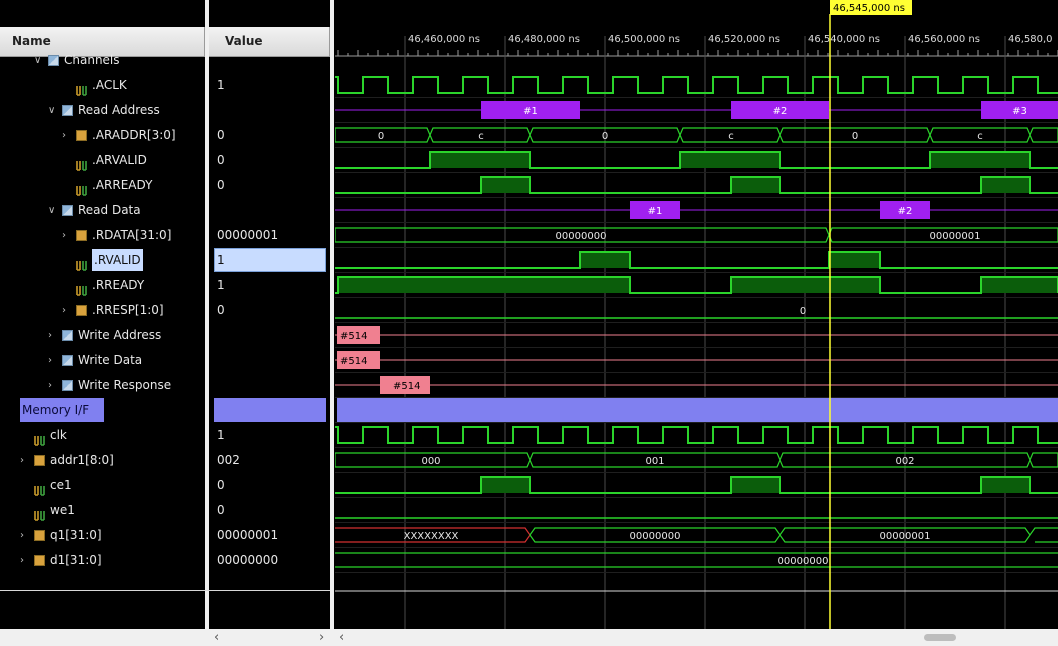 The height and width of the screenshot is (646, 1058). What do you see at coordinates (165, 410) in the screenshot?
I see `signal-row: Memory I/F` at bounding box center [165, 410].